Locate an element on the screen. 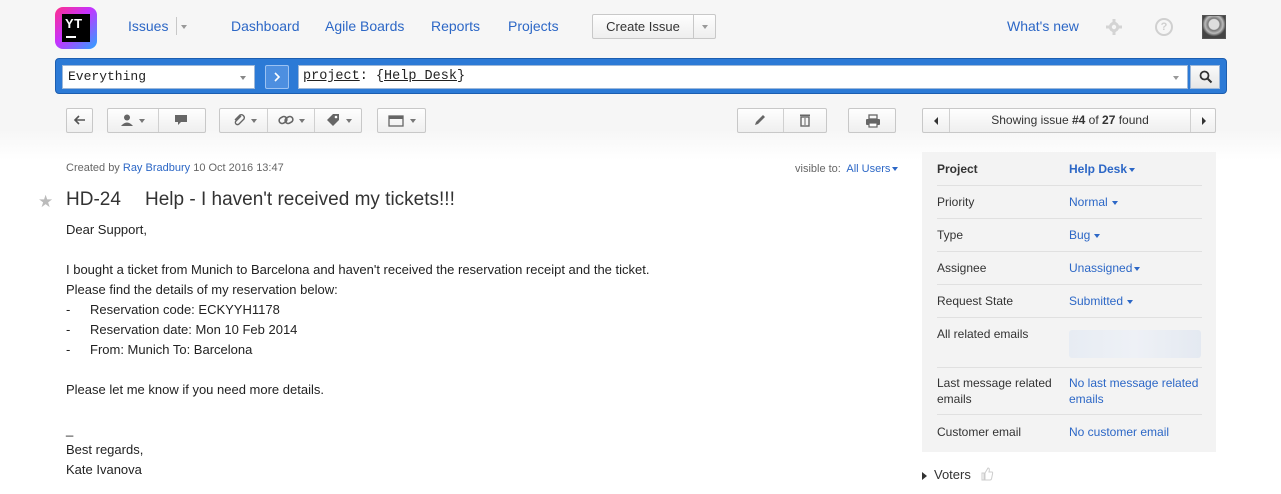  field-priority: Priority Normal is located at coordinates (1069, 202).